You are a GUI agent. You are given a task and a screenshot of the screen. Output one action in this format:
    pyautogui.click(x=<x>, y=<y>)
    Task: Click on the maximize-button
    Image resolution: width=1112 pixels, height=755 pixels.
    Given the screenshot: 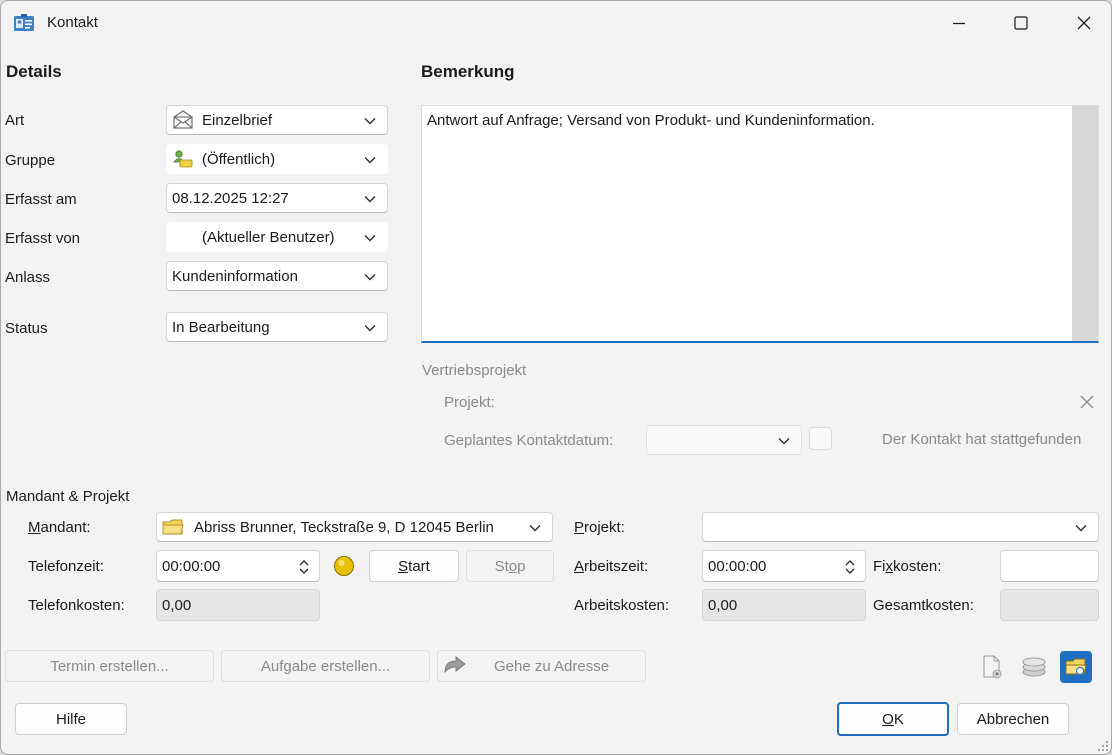 What is the action you would take?
    pyautogui.click(x=1021, y=23)
    